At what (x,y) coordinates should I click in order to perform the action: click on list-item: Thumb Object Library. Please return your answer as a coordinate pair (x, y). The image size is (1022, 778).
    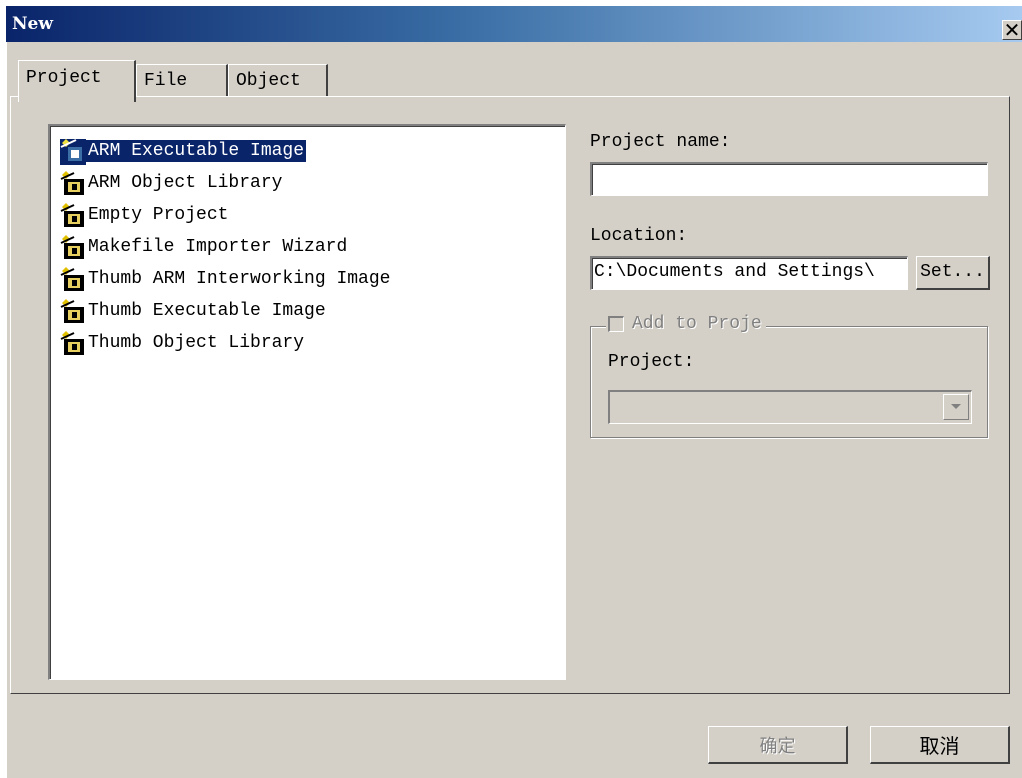
    Looking at the image, I should click on (182, 343).